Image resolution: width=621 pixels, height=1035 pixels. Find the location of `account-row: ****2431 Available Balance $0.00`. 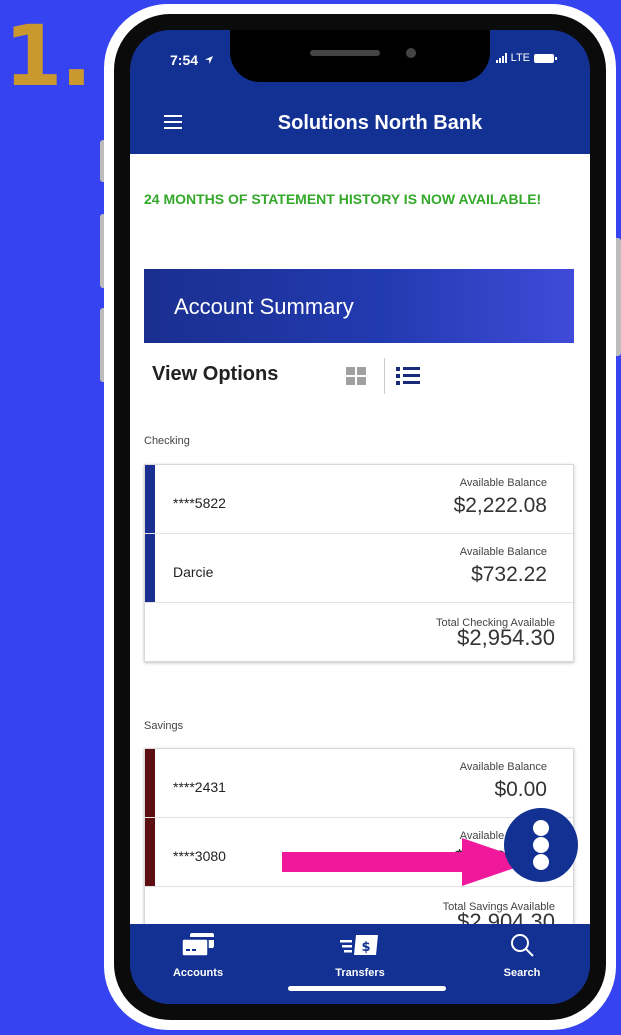

account-row: ****2431 Available Balance $0.00 is located at coordinates (359, 783).